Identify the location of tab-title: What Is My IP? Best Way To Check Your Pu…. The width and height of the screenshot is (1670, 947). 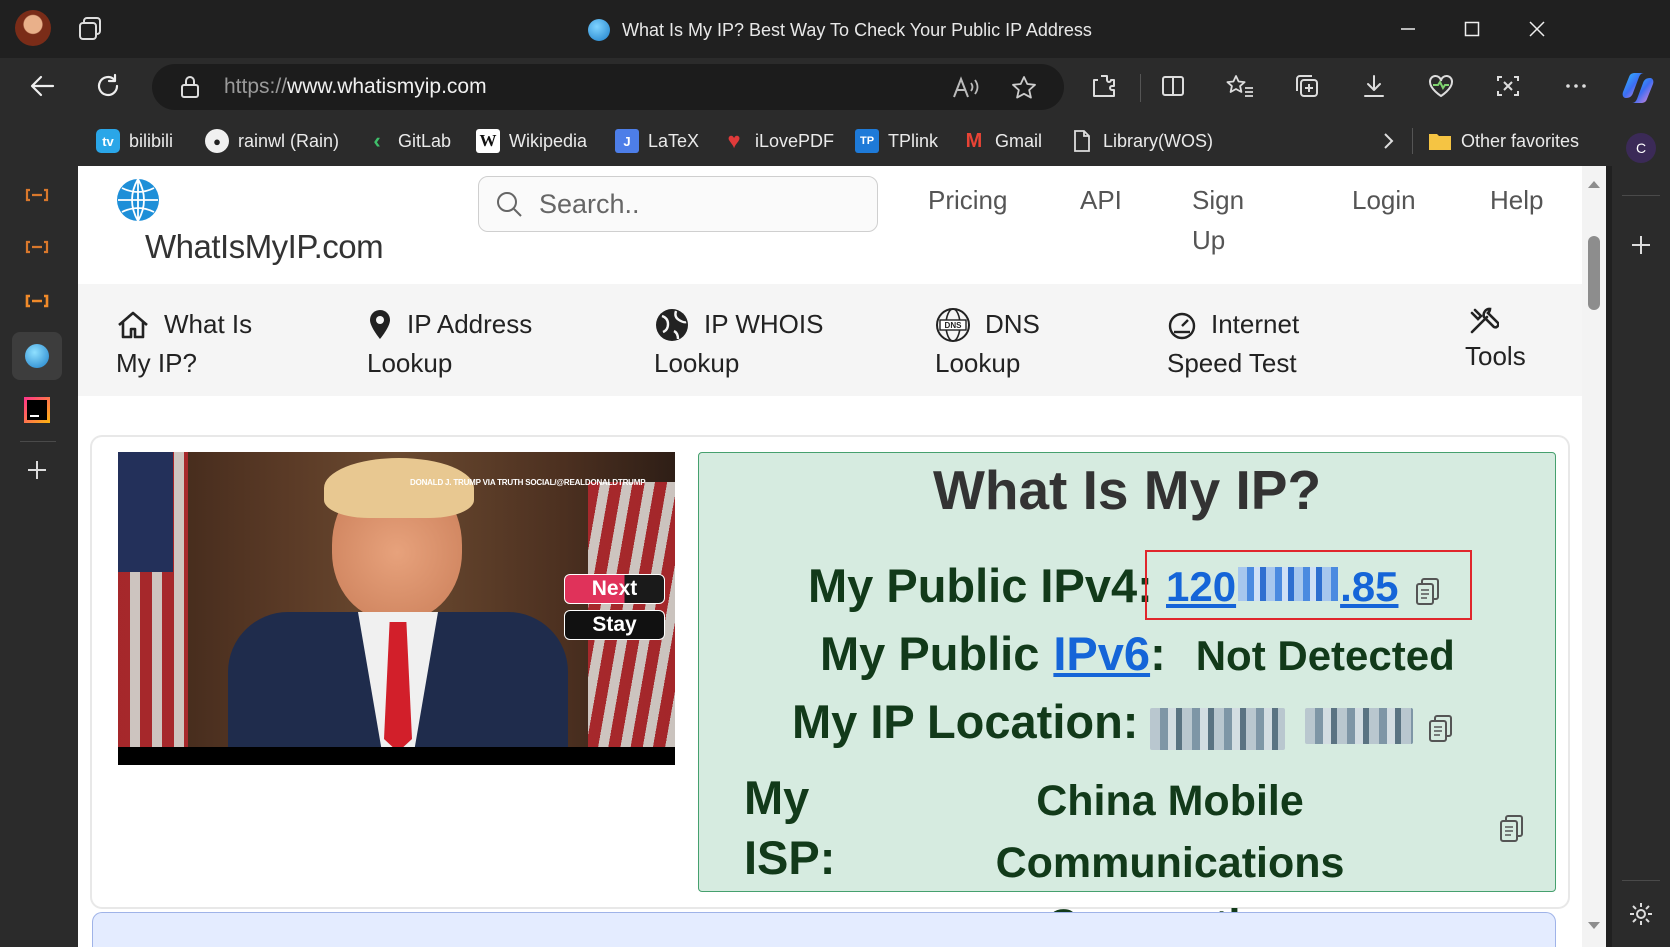
(840, 30).